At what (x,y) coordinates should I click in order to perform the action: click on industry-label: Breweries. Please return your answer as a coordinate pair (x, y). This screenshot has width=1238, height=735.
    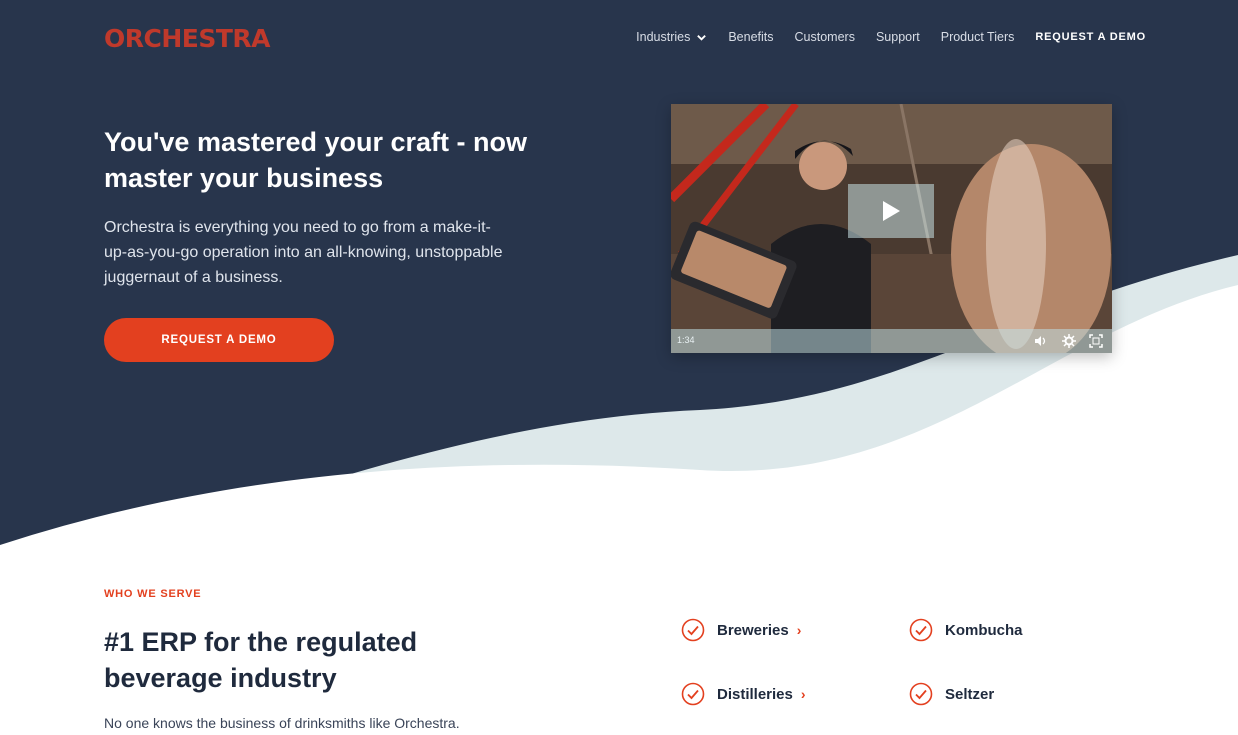
    Looking at the image, I should click on (753, 630).